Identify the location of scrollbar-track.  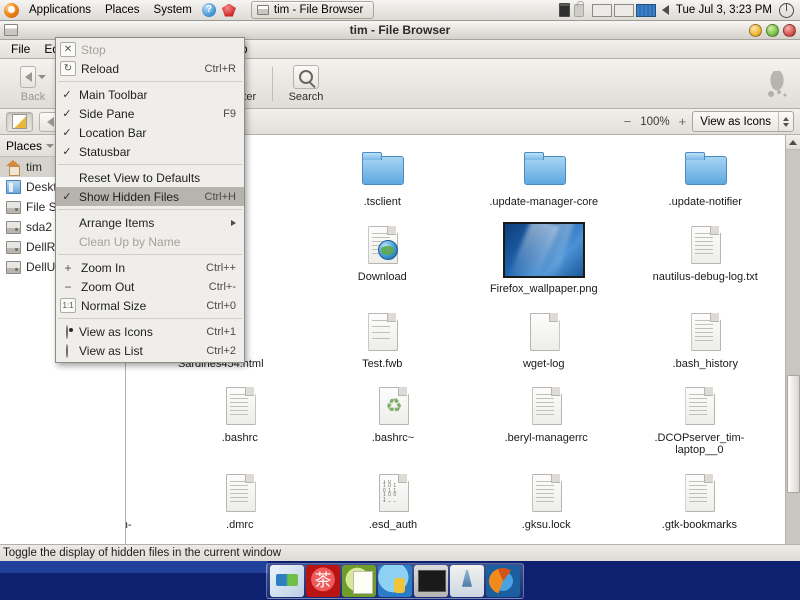
(792, 347).